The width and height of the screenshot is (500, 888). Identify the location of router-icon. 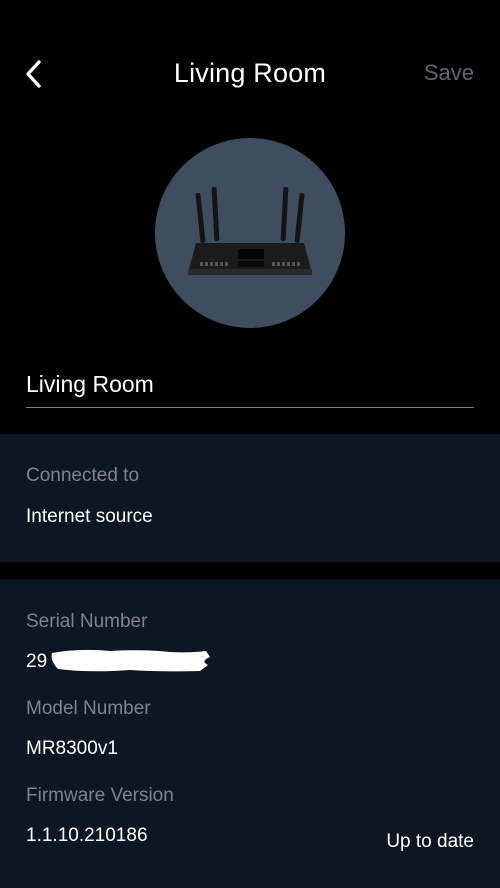
(250, 230).